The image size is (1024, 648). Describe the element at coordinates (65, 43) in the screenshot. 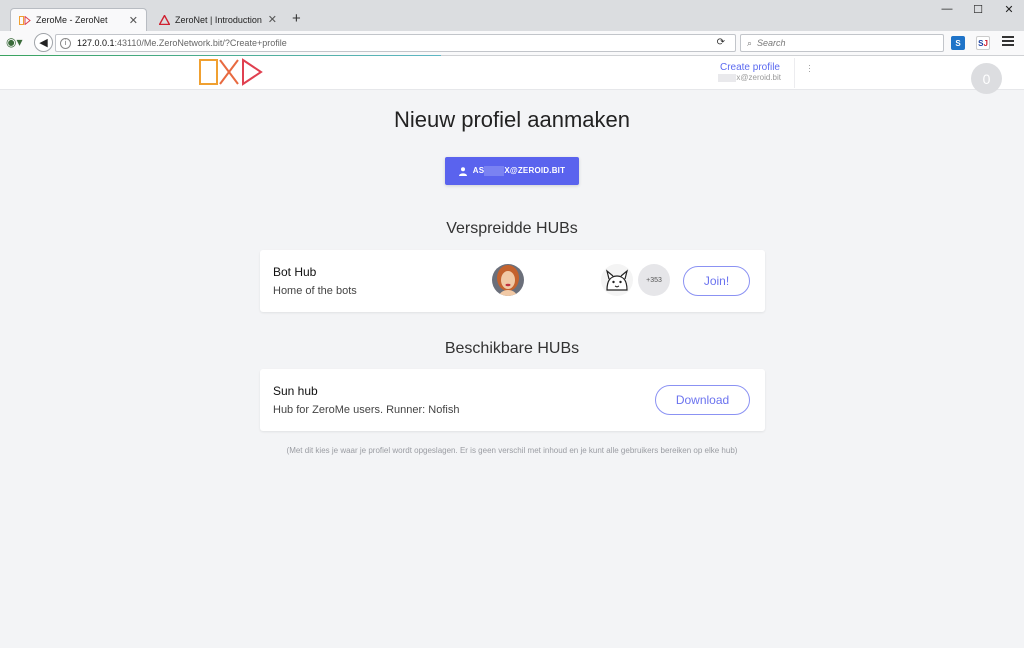

I see `info-icon: i` at that location.